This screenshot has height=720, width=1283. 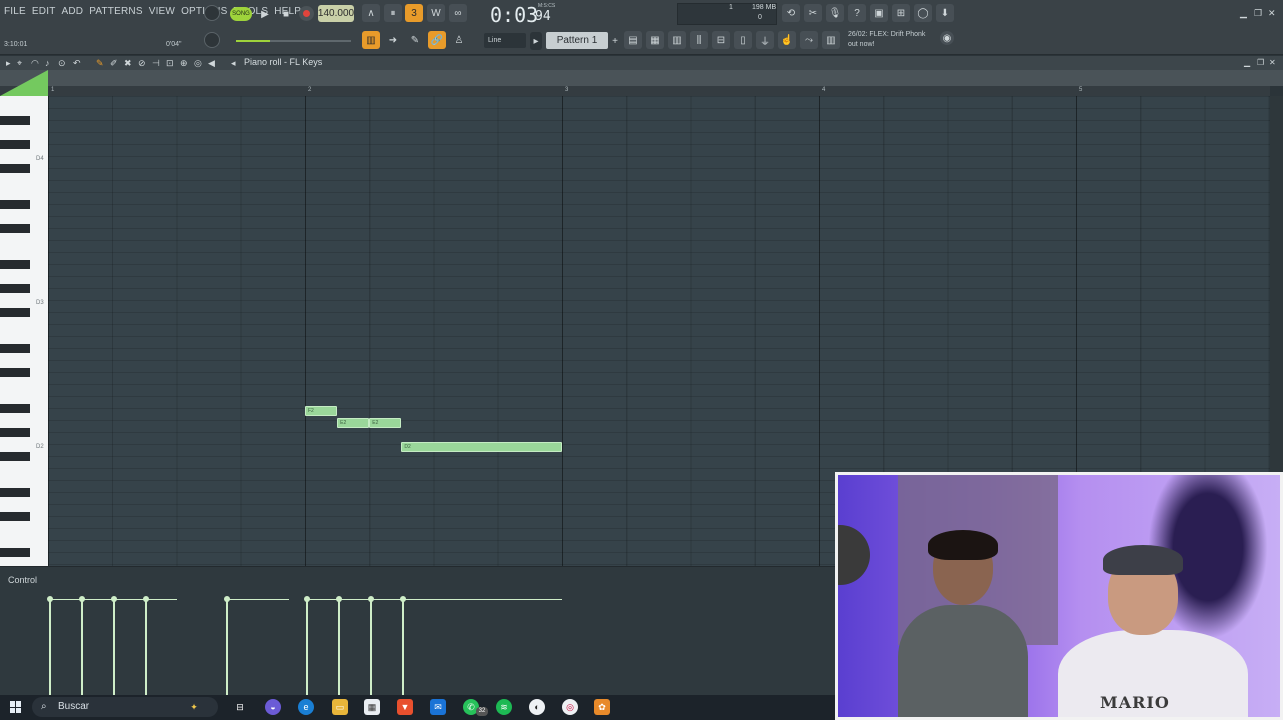 What do you see at coordinates (170, 63) in the screenshot?
I see `pr-select-icon: ⊡` at bounding box center [170, 63].